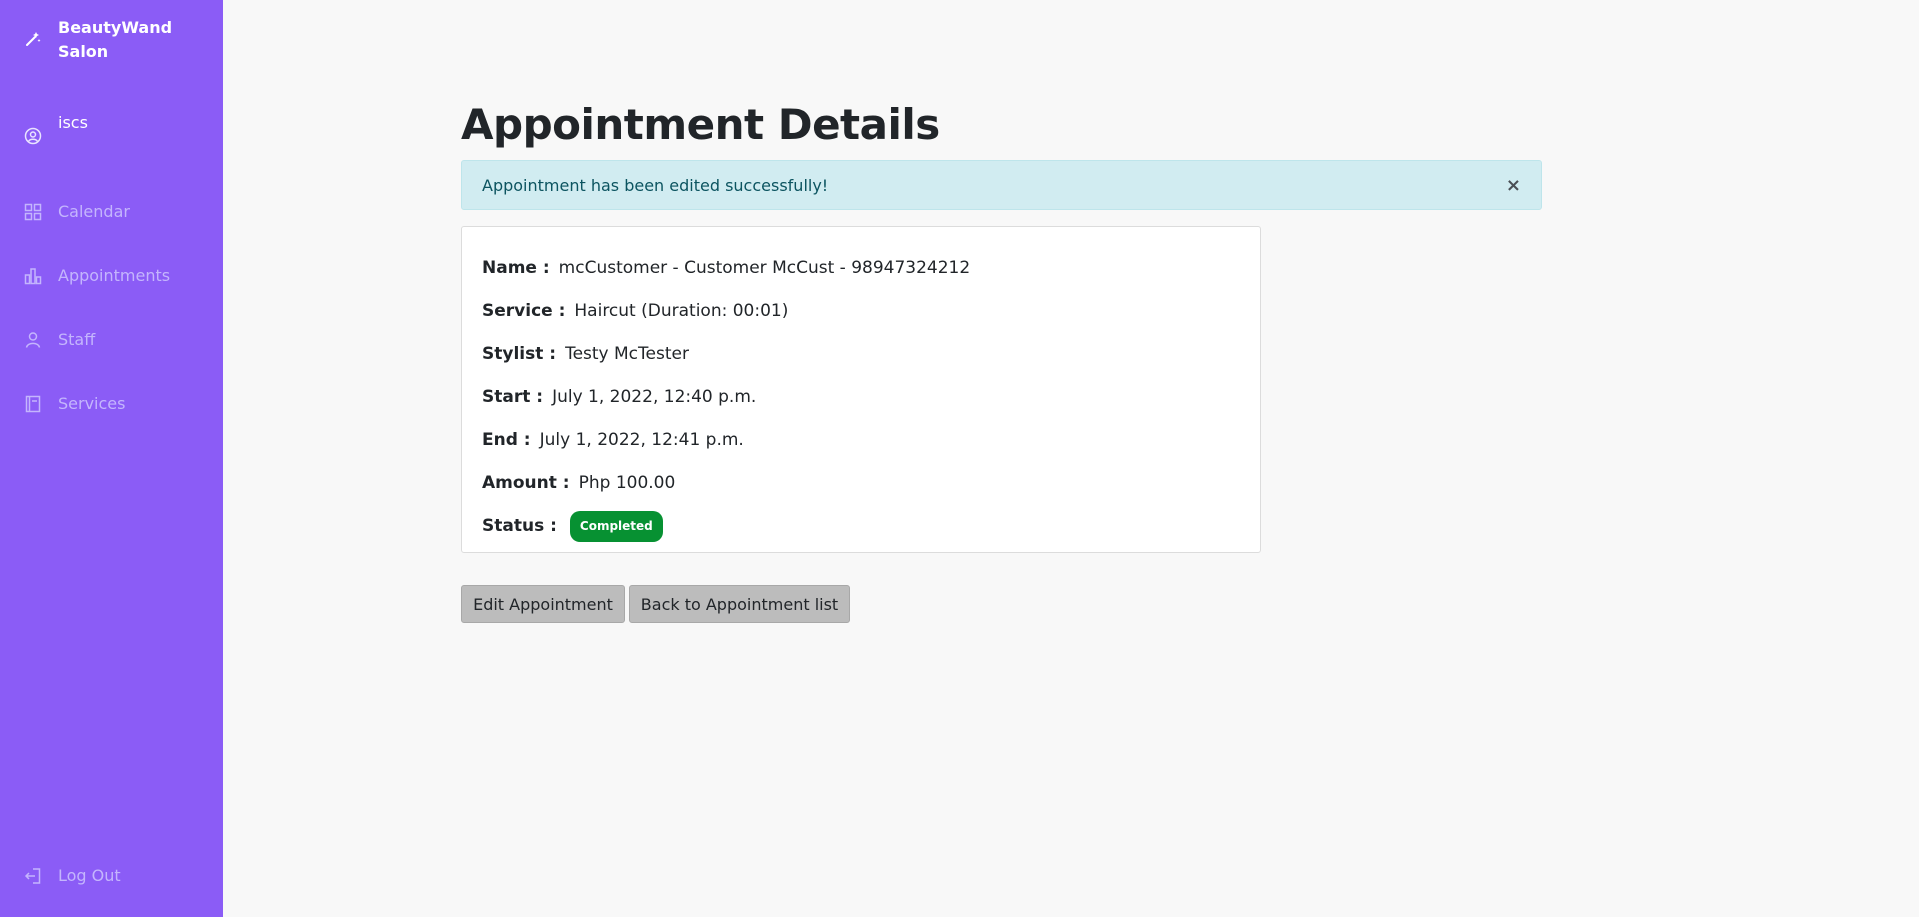  What do you see at coordinates (33, 276) in the screenshot?
I see `bar-chart-icon` at bounding box center [33, 276].